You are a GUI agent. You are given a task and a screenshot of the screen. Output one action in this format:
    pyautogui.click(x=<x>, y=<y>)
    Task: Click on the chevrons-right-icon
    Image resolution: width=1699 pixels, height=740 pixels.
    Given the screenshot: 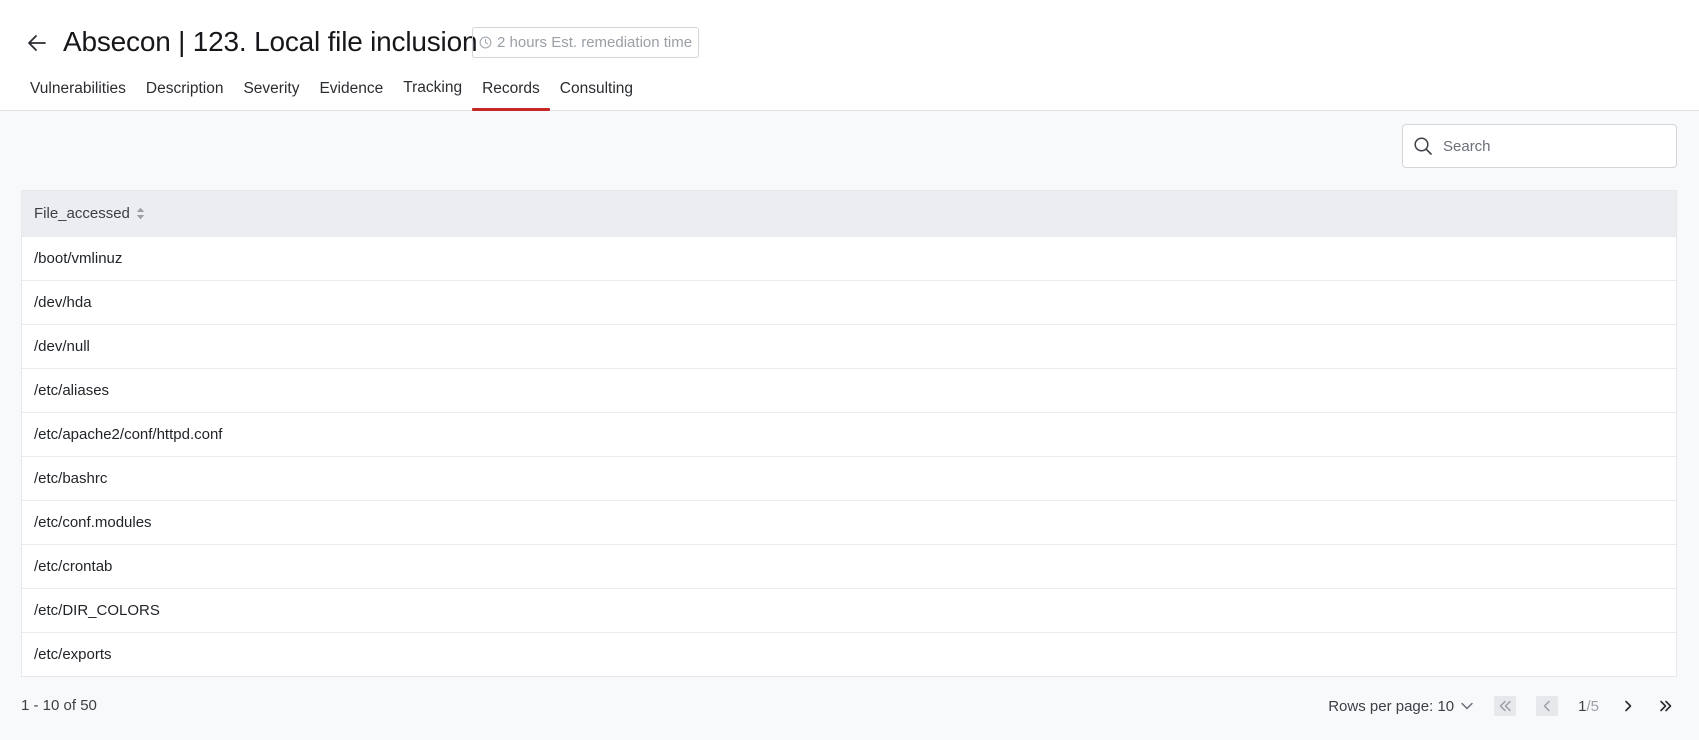 What is the action you would take?
    pyautogui.click(x=1666, y=706)
    